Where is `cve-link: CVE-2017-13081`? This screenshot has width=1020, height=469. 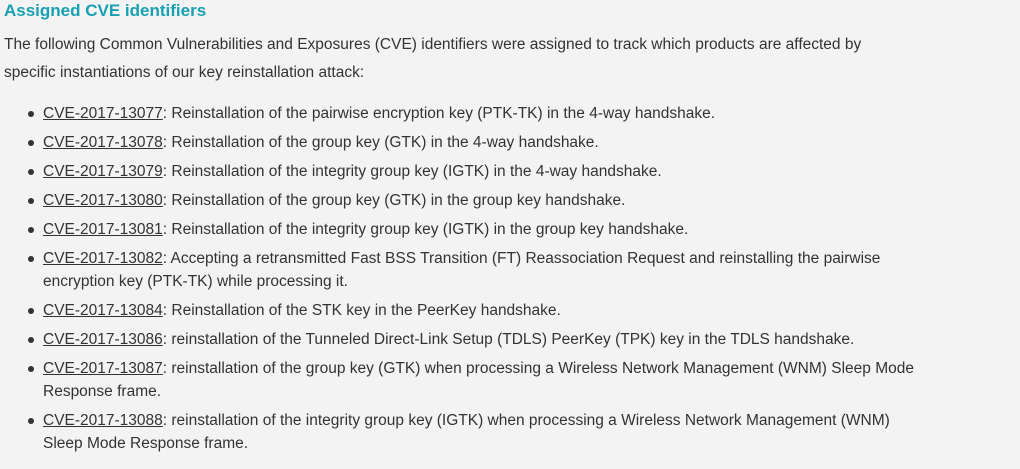 cve-link: CVE-2017-13081 is located at coordinates (103, 229).